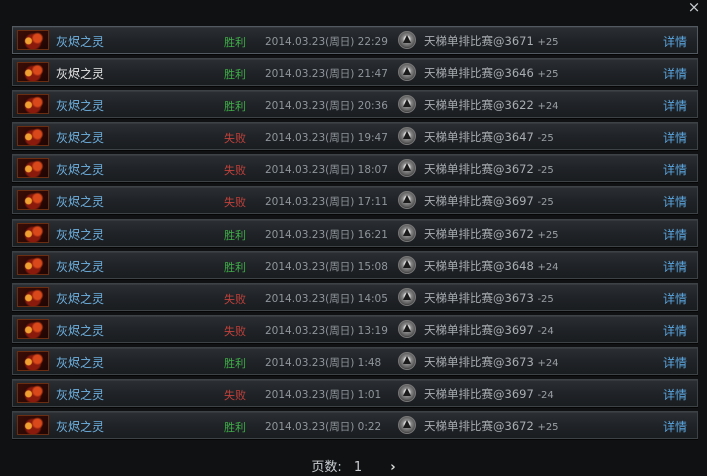 The image size is (707, 476). I want to click on match-info: 天梯单排比赛@3671 +25, so click(491, 41).